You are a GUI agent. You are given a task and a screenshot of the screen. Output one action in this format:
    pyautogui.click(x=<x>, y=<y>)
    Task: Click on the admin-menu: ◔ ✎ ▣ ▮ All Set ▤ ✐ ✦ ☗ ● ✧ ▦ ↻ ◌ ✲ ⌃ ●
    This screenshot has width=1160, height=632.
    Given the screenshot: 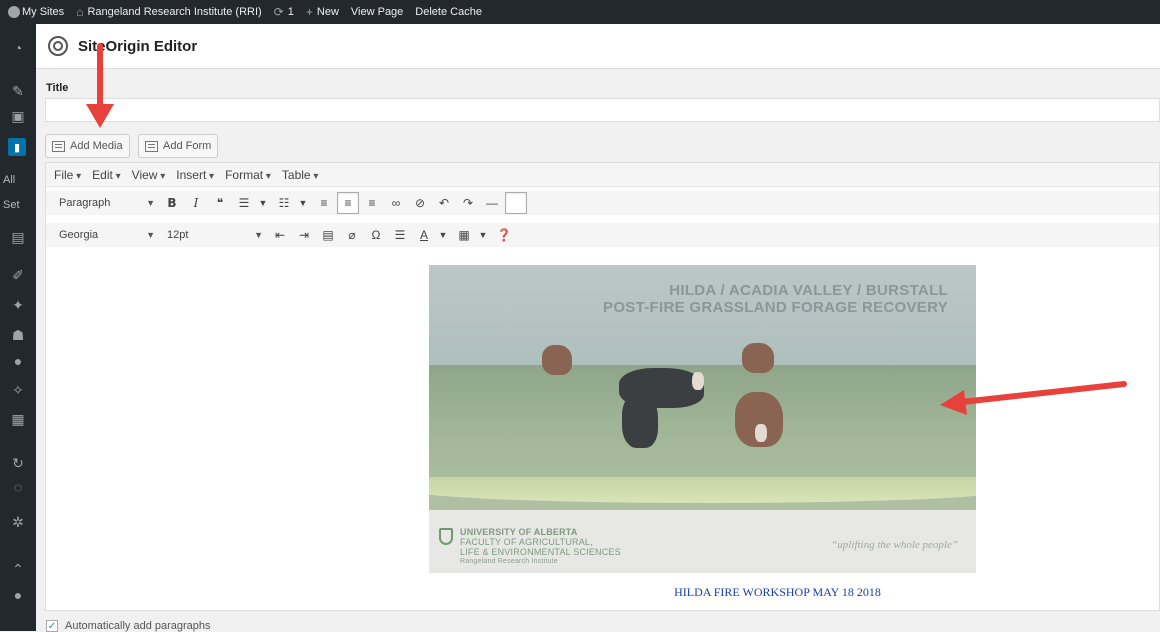 What is the action you would take?
    pyautogui.click(x=18, y=327)
    